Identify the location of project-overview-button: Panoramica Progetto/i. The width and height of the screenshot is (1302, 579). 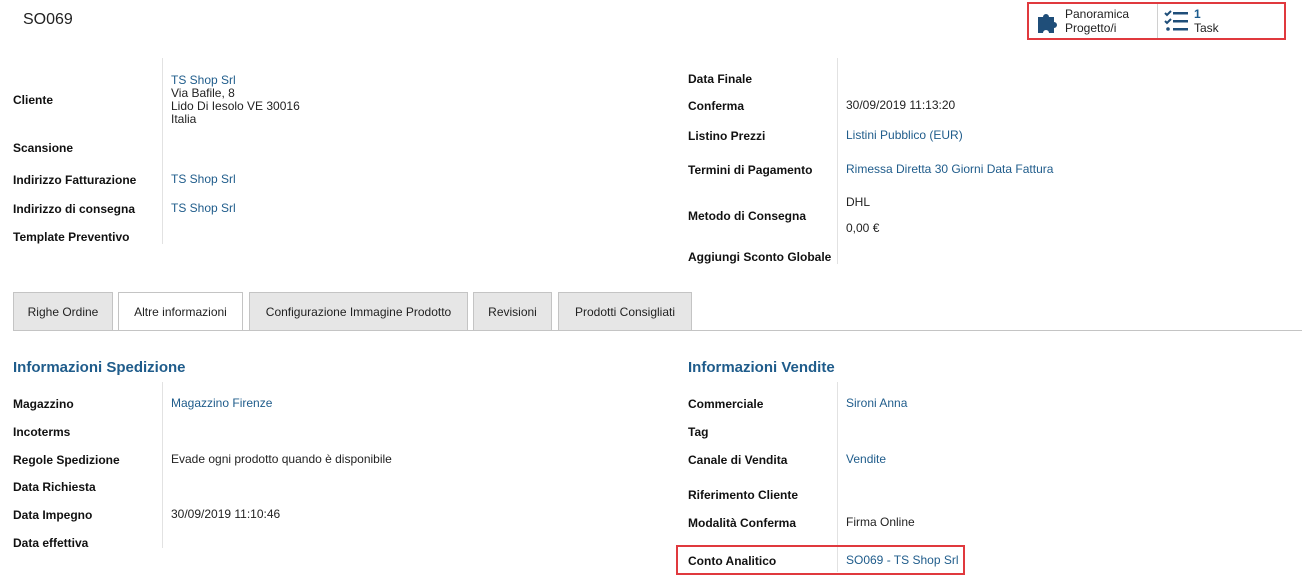
(1093, 21).